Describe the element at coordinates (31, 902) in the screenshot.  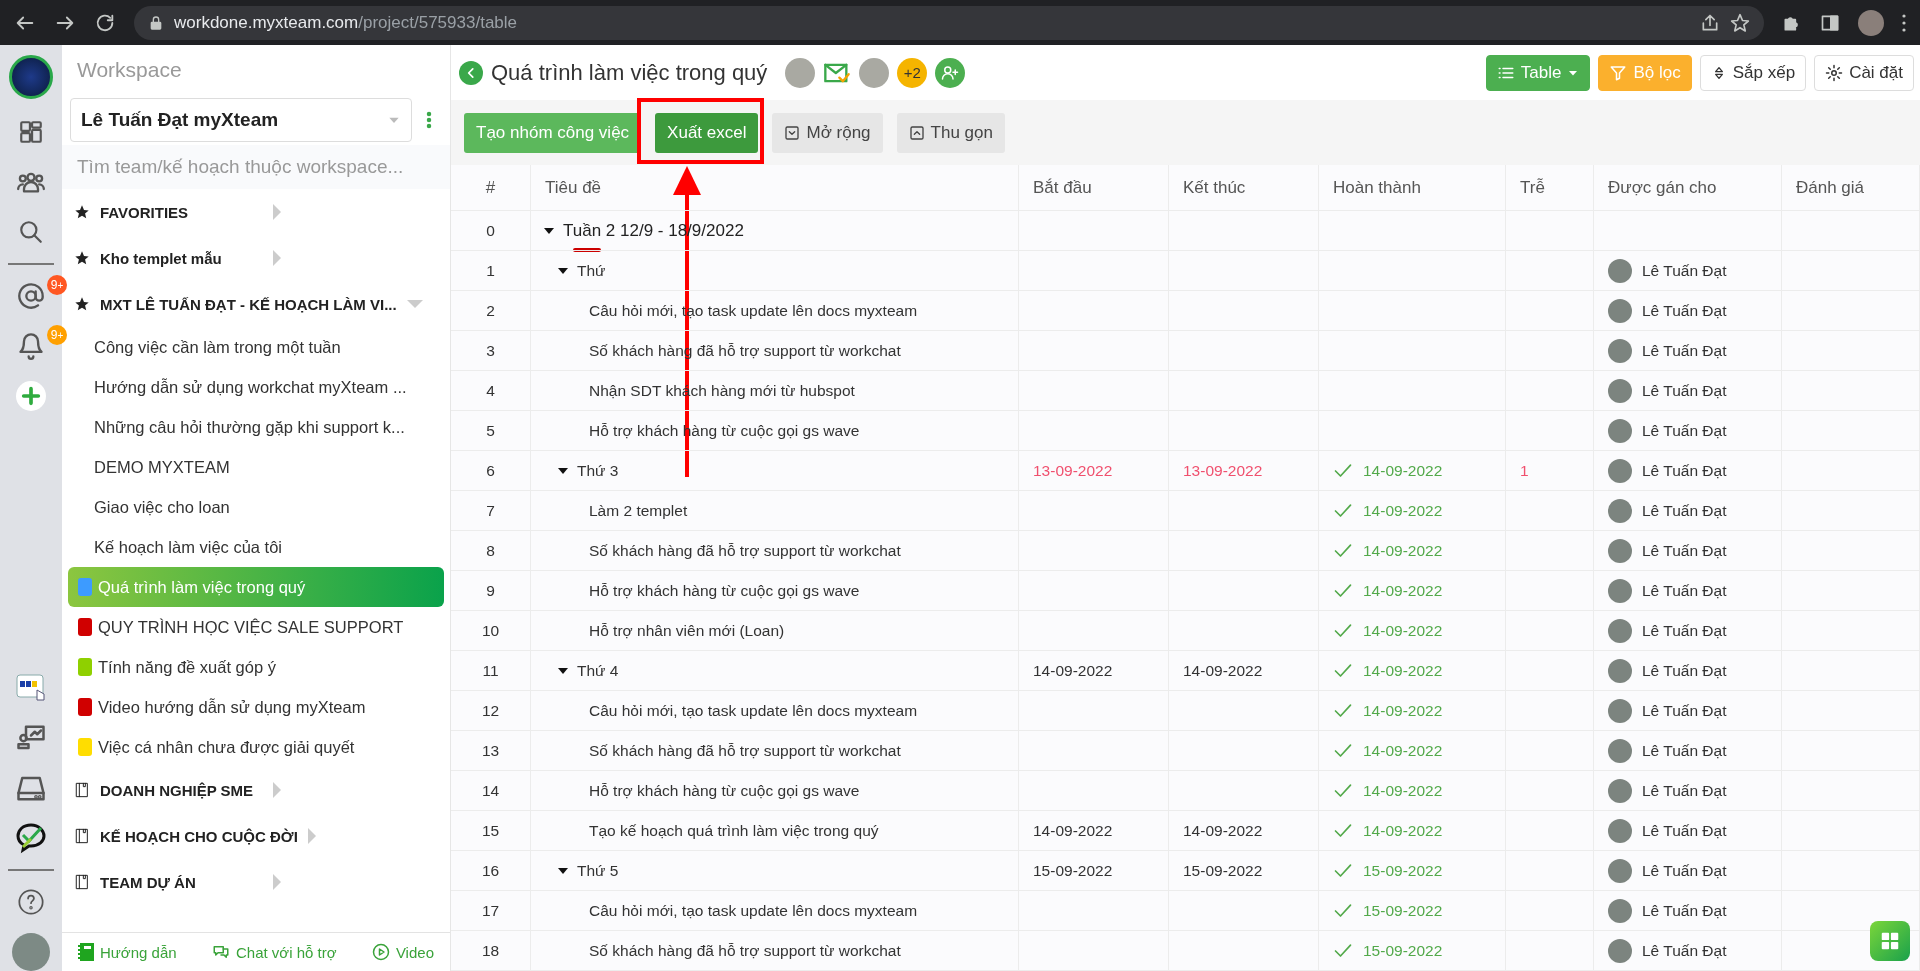
I see `help-icon` at that location.